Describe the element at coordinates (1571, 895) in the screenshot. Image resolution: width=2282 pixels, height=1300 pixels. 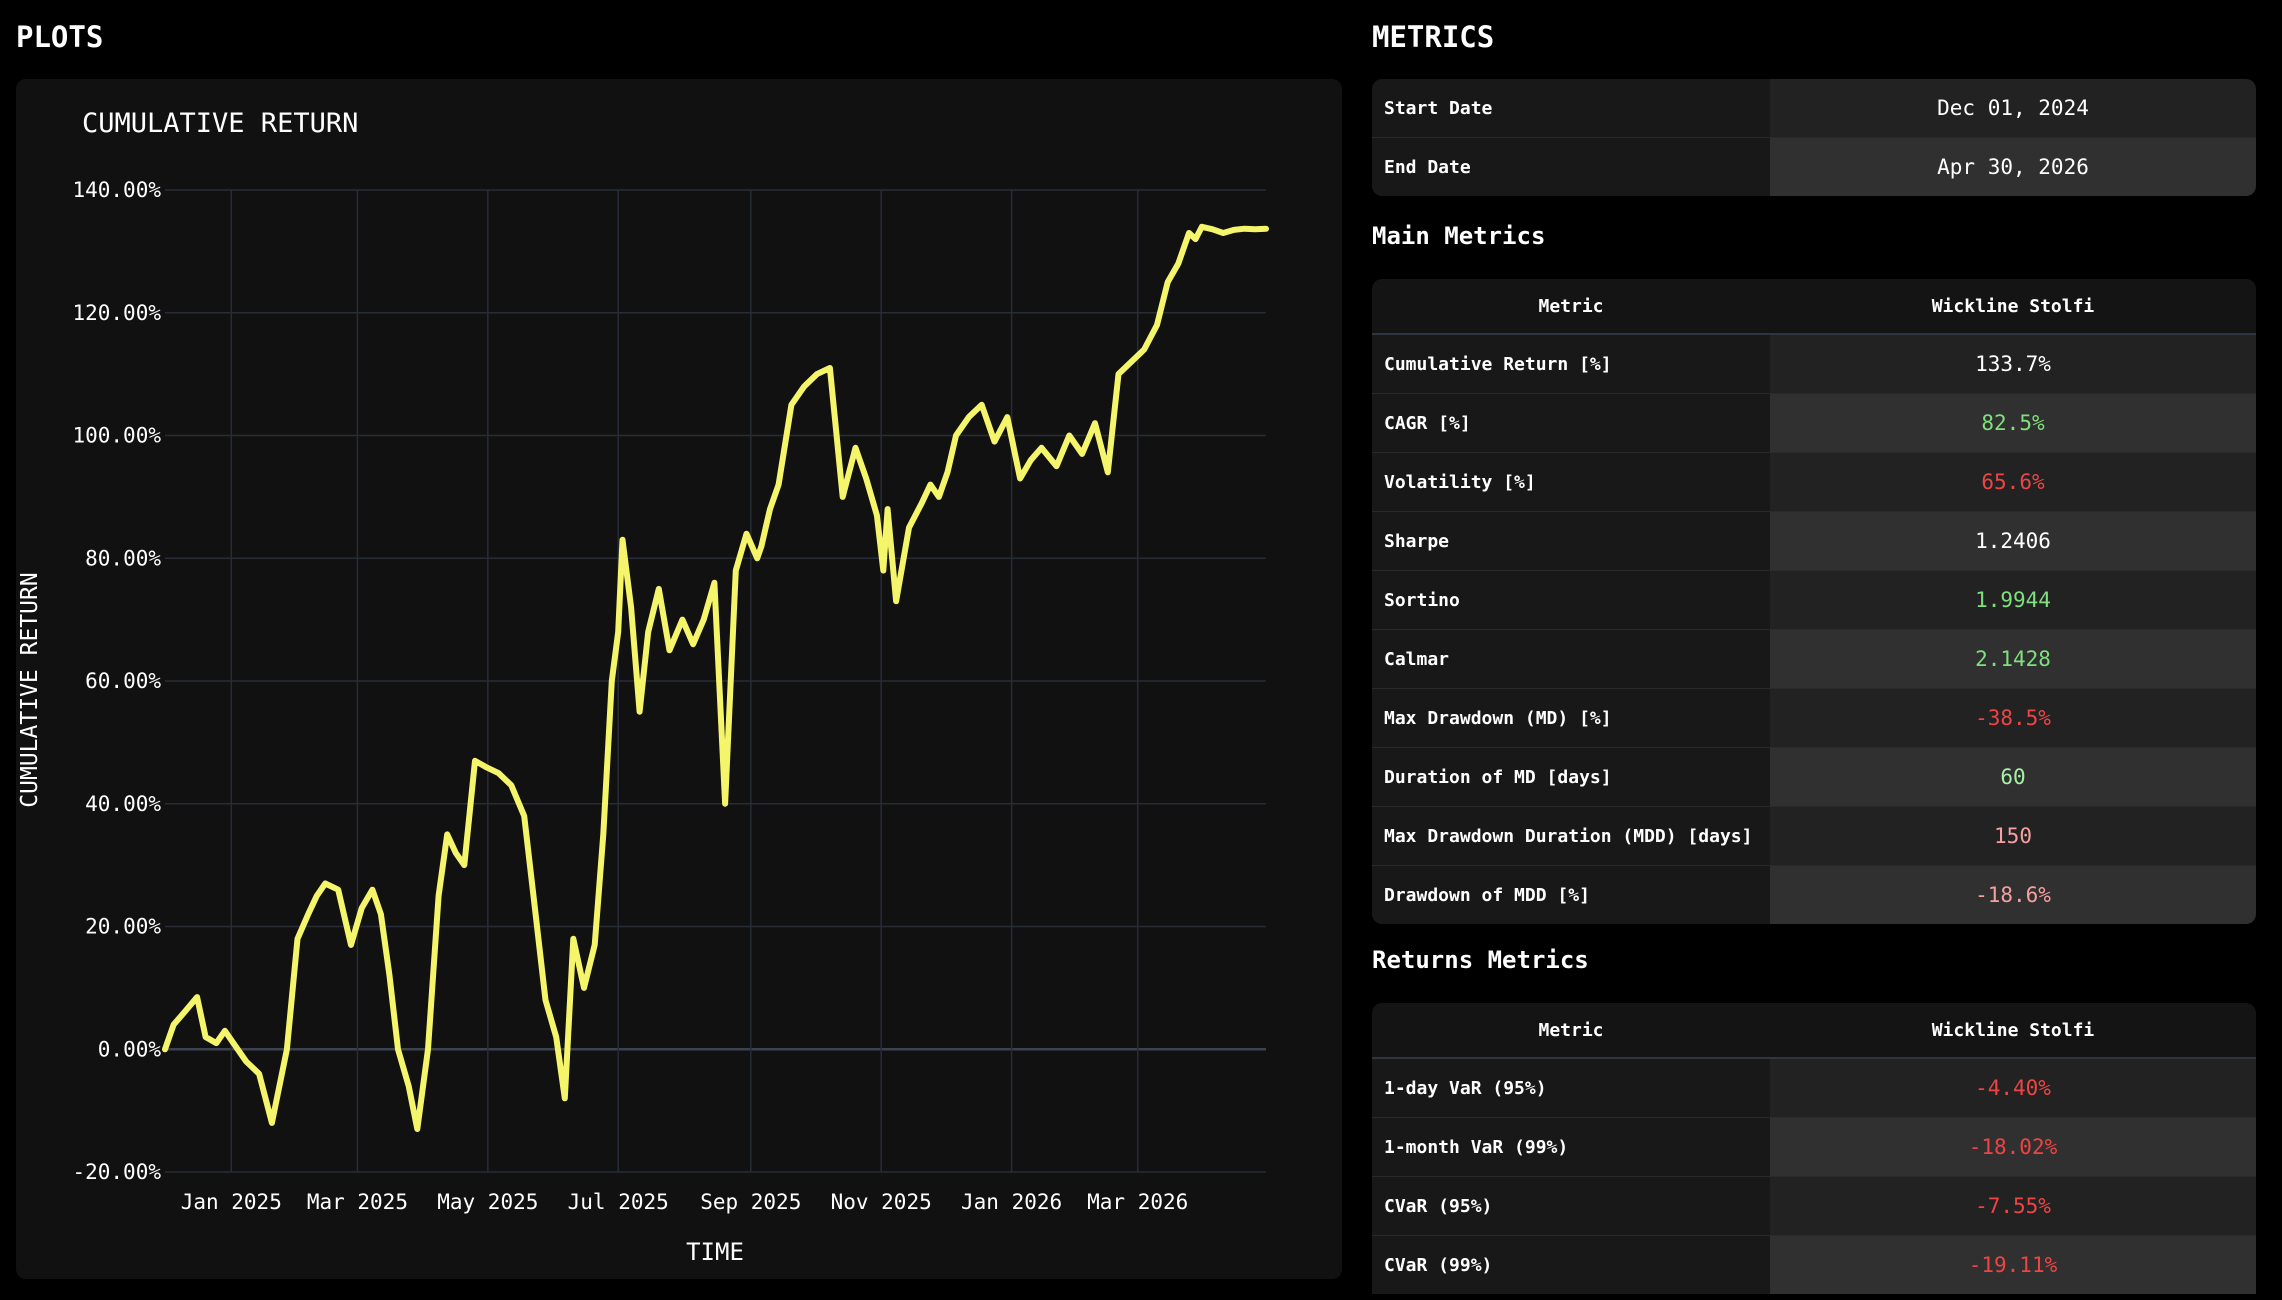
I see `row-label: Drawdown of MDD [%]` at that location.